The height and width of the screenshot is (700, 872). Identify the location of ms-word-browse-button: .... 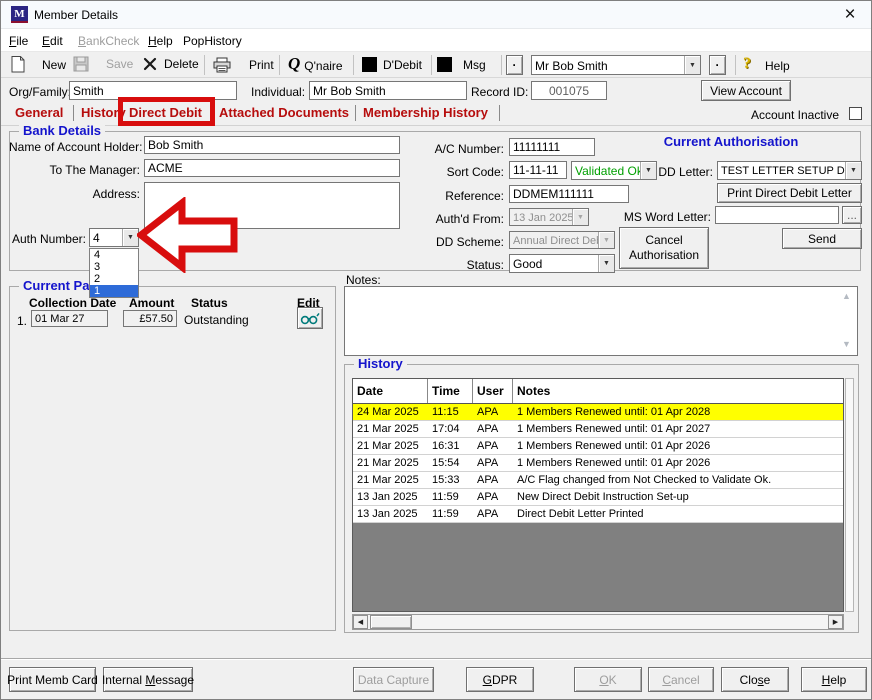
(852, 215).